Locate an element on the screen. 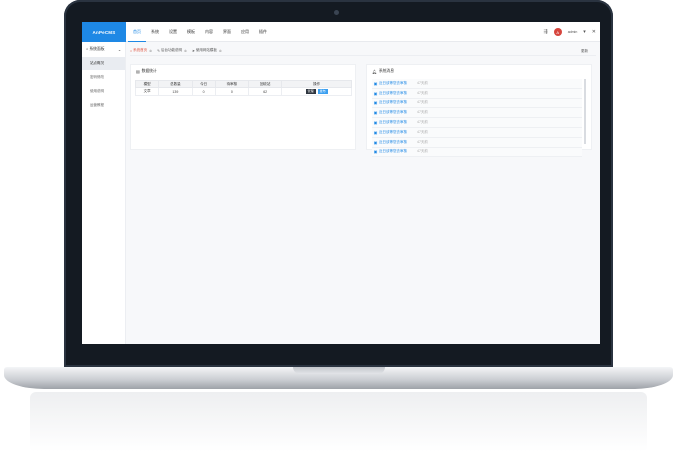 The height and width of the screenshot is (458, 677). manage-button: 管理 is located at coordinates (310, 91).